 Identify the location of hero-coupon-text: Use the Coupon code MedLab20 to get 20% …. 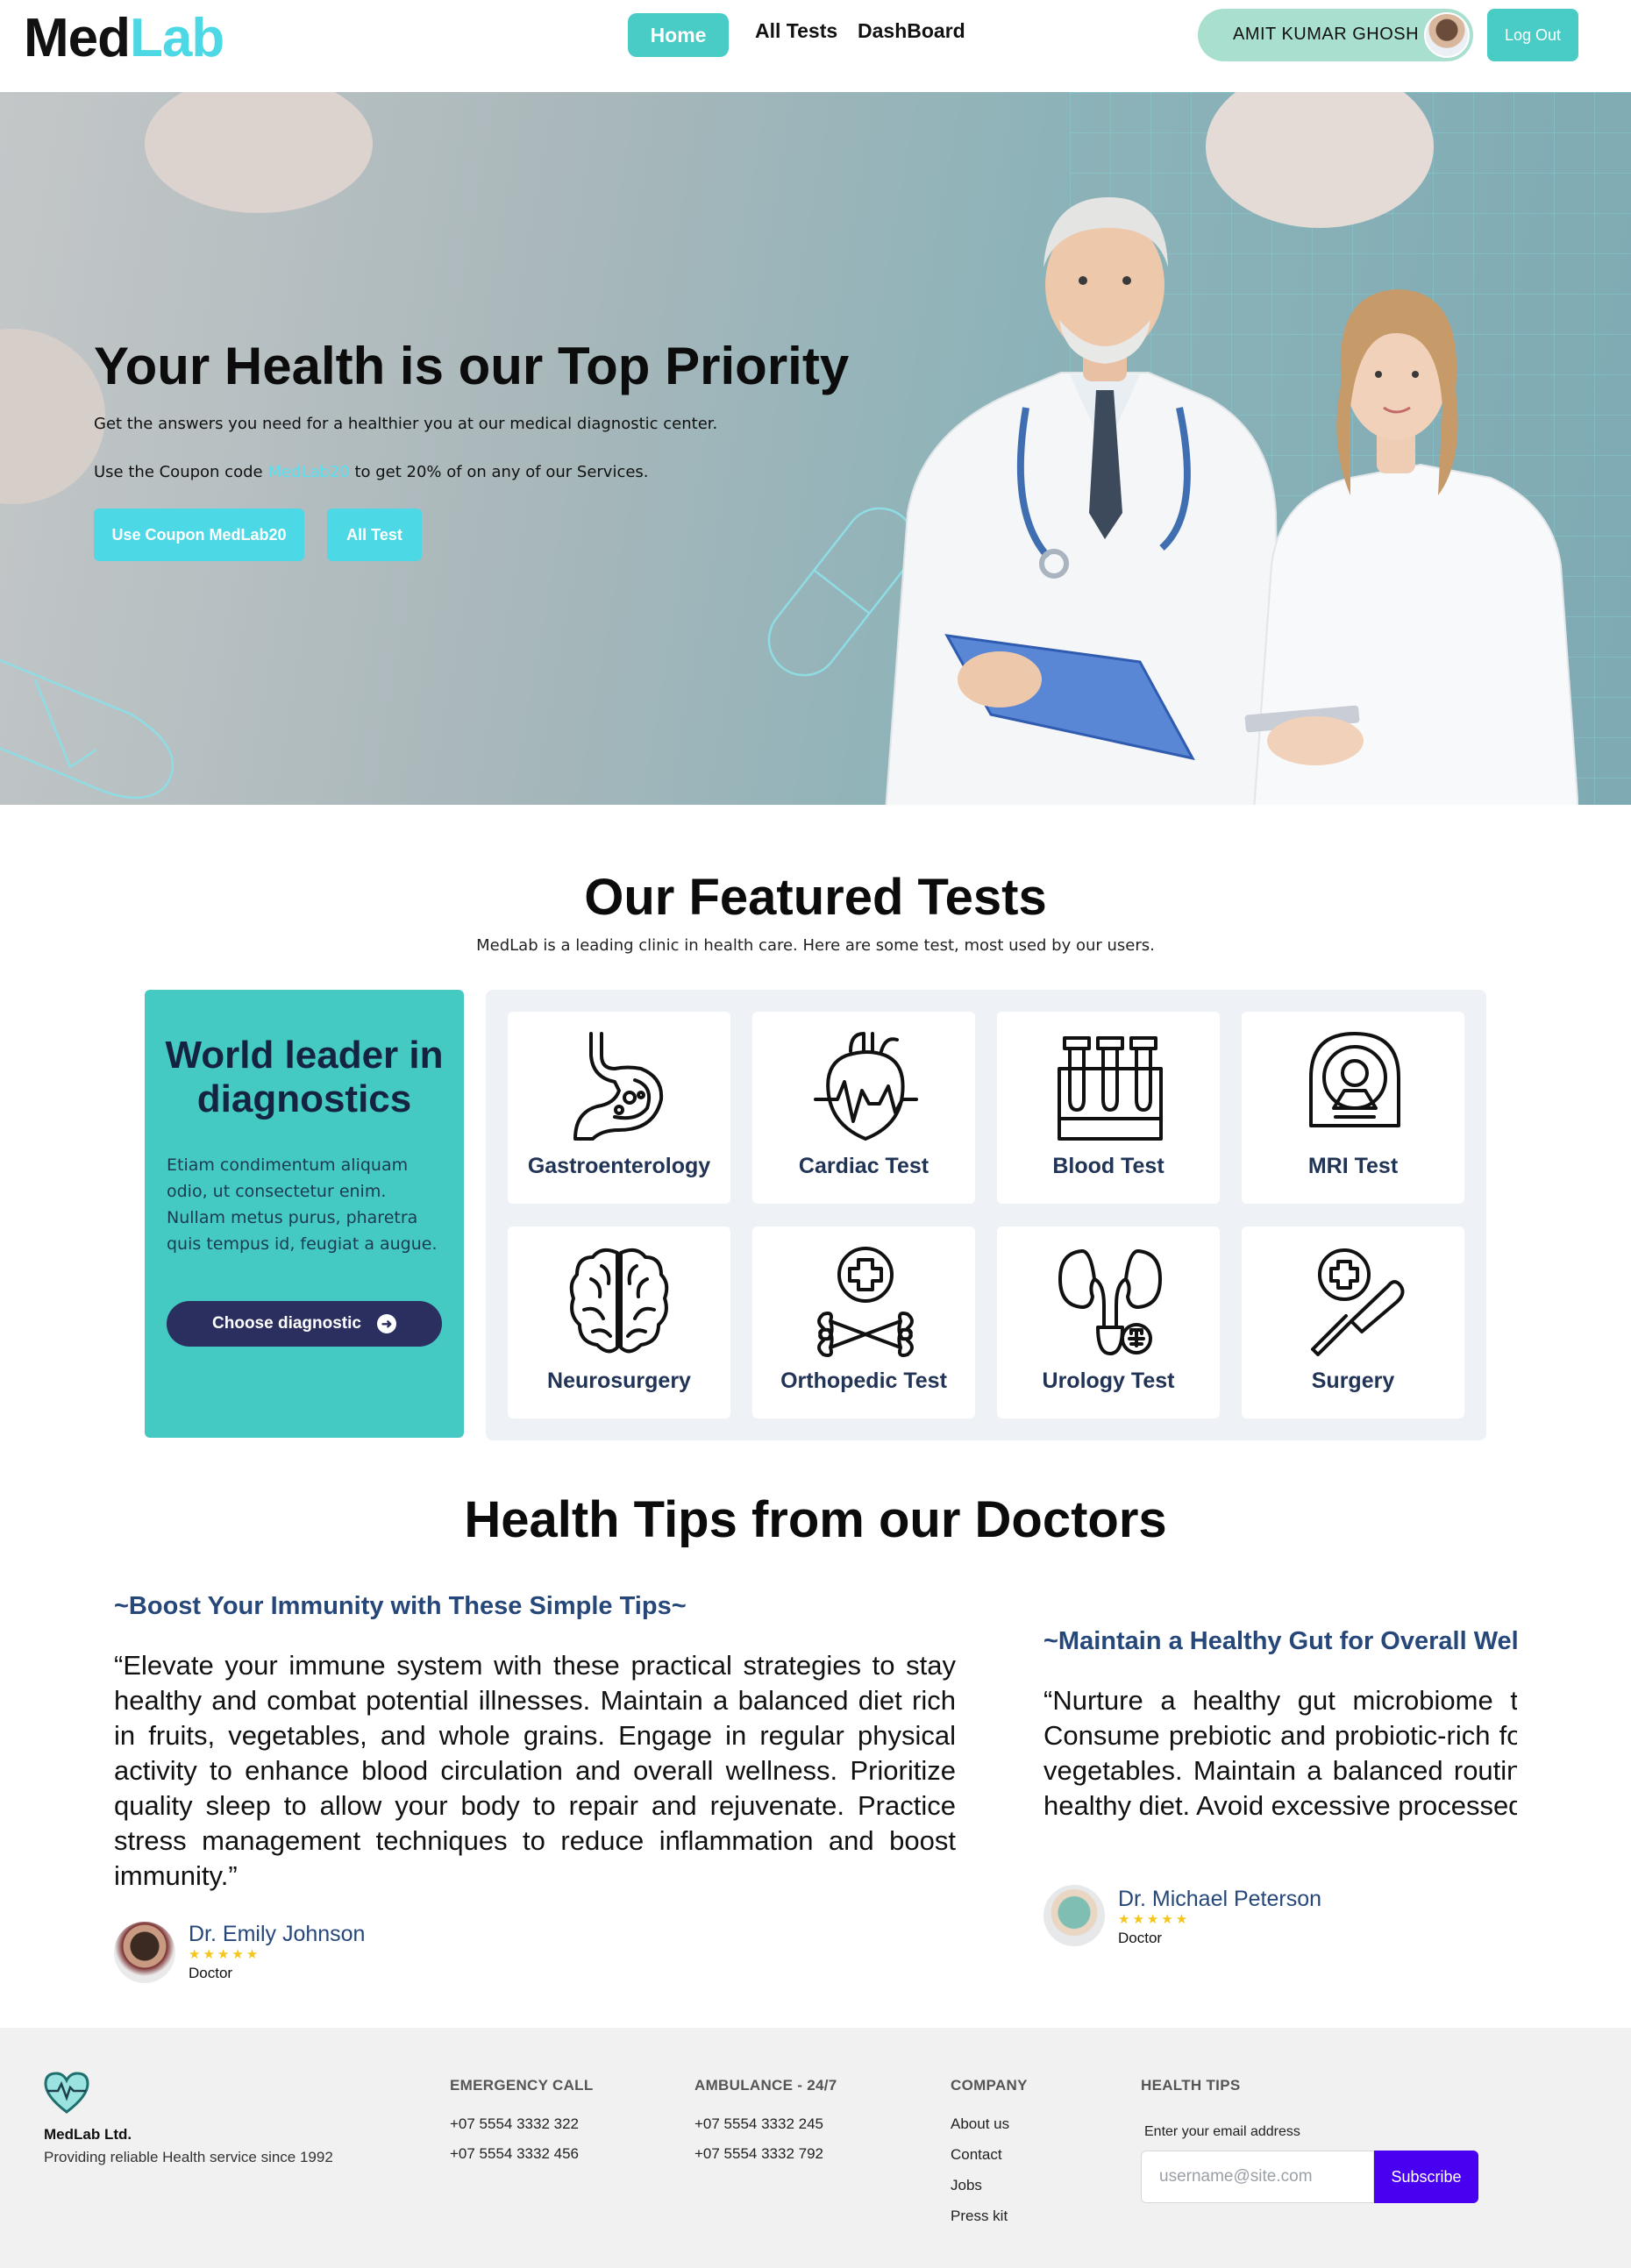
(371, 472).